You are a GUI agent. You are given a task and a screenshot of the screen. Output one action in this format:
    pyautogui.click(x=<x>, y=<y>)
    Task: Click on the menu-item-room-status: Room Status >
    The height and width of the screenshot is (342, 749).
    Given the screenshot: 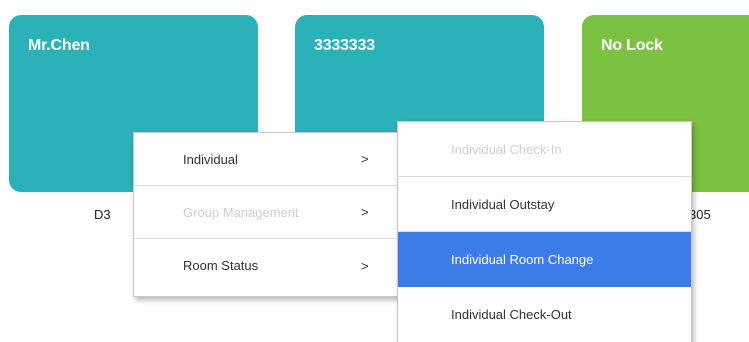 What is the action you would take?
    pyautogui.click(x=266, y=265)
    